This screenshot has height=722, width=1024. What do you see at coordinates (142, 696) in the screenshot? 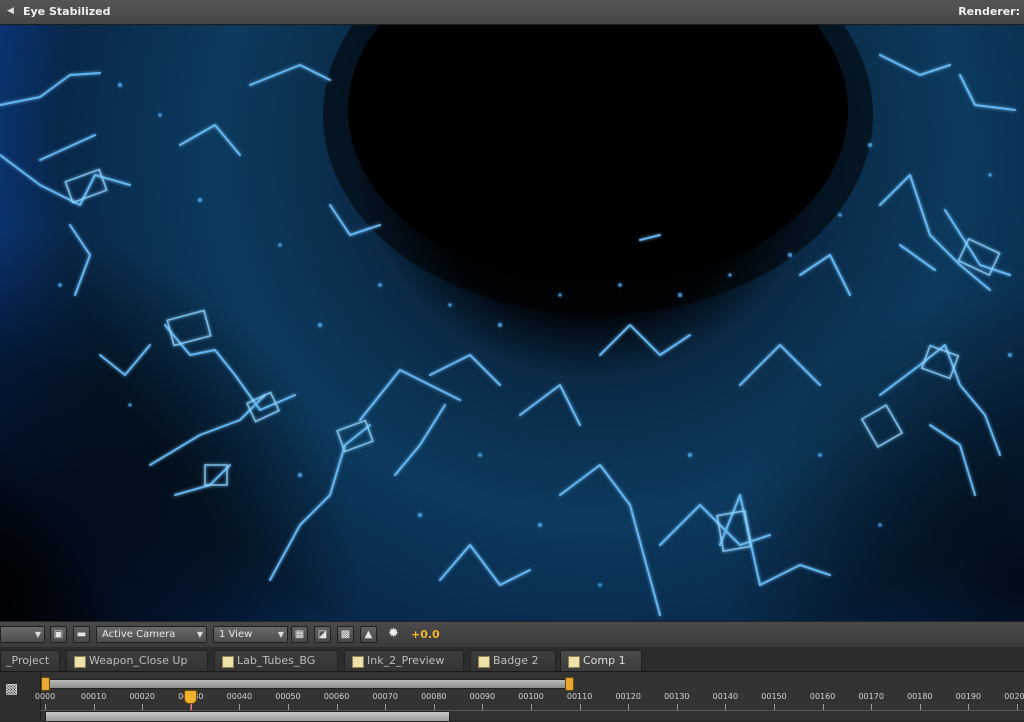
I see `ruler-tick-label: 00020` at bounding box center [142, 696].